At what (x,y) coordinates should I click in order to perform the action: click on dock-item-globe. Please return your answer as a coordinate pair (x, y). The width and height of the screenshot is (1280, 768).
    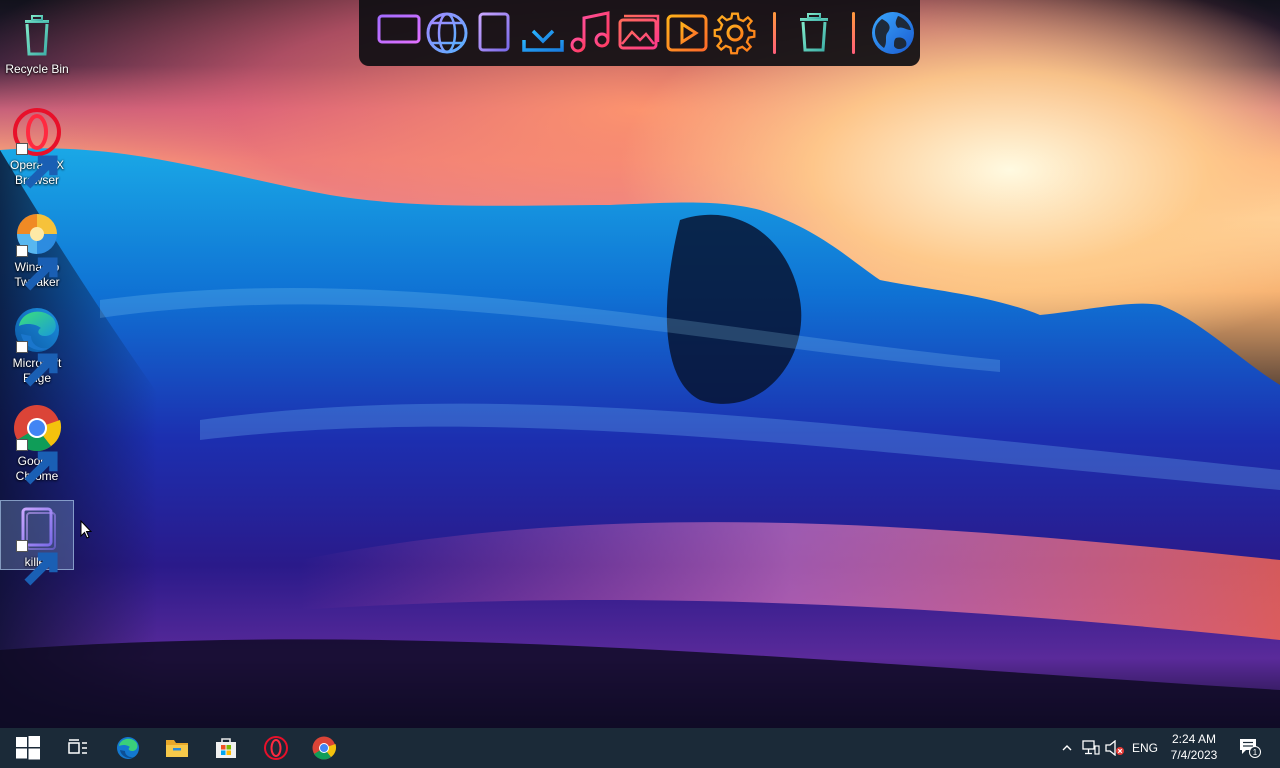
    Looking at the image, I should click on (447, 33).